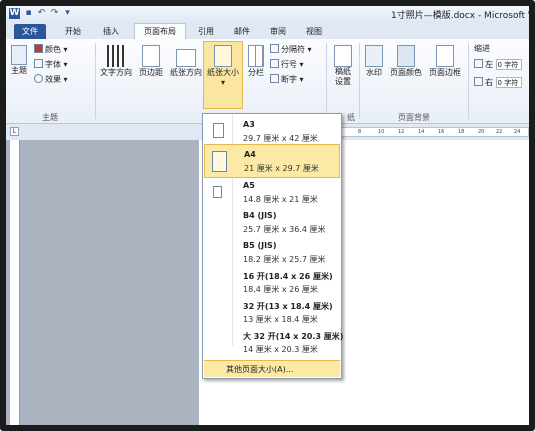  I want to click on indent-left-input: 0 字符, so click(508, 64).